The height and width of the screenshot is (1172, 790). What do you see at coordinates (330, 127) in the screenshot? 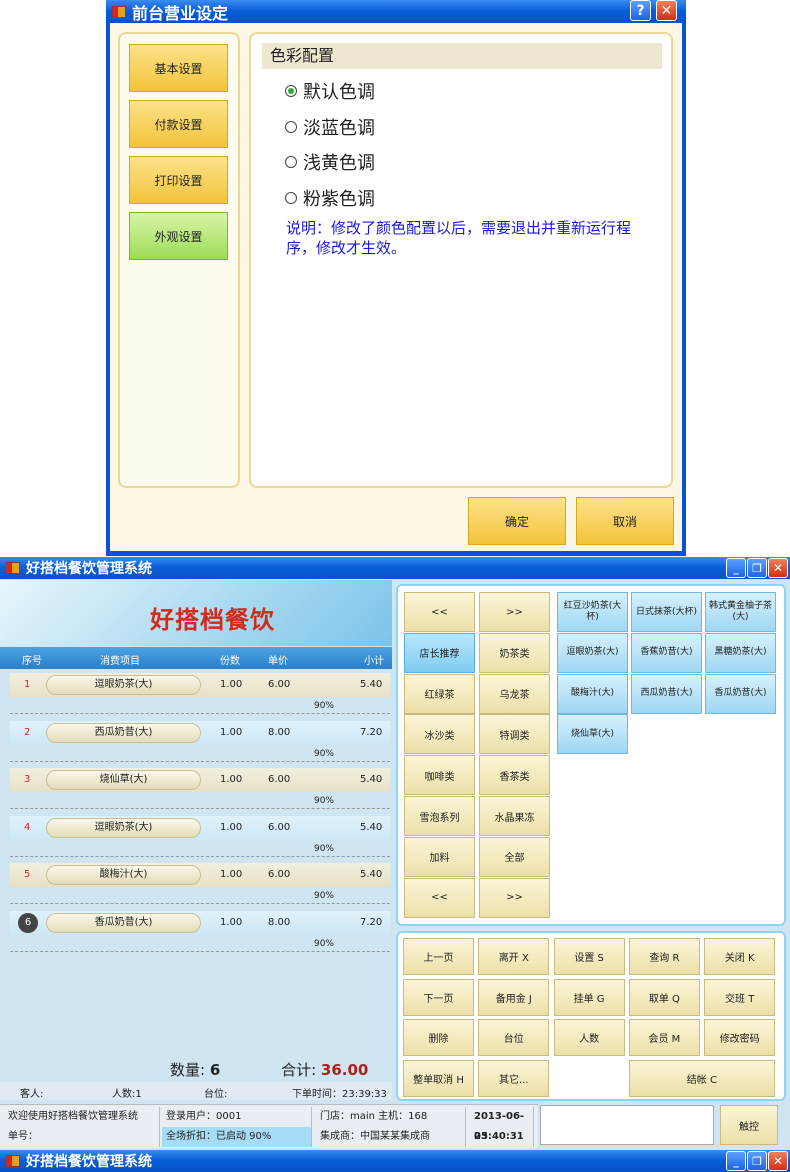
I see `radio-light-blue: 淡蓝色调` at bounding box center [330, 127].